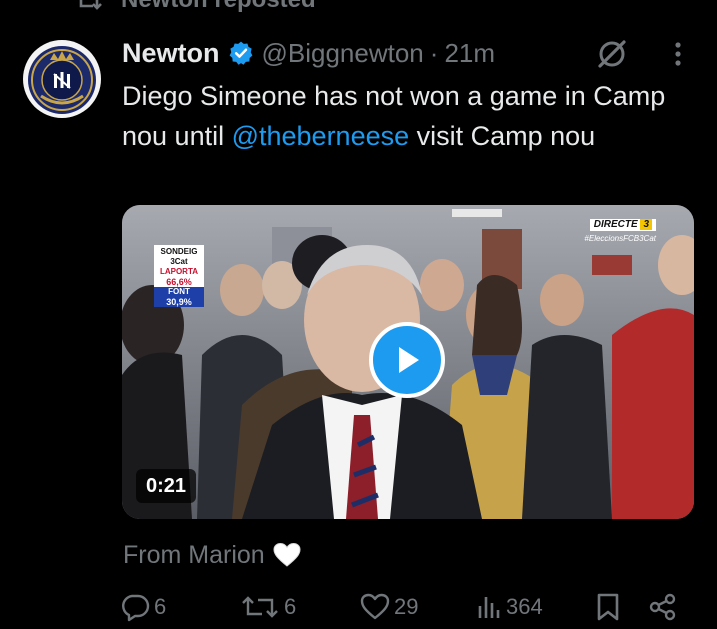 The height and width of the screenshot is (629, 717). Describe the element at coordinates (179, 282) in the screenshot. I see `poll-value1: 66,6%` at that location.